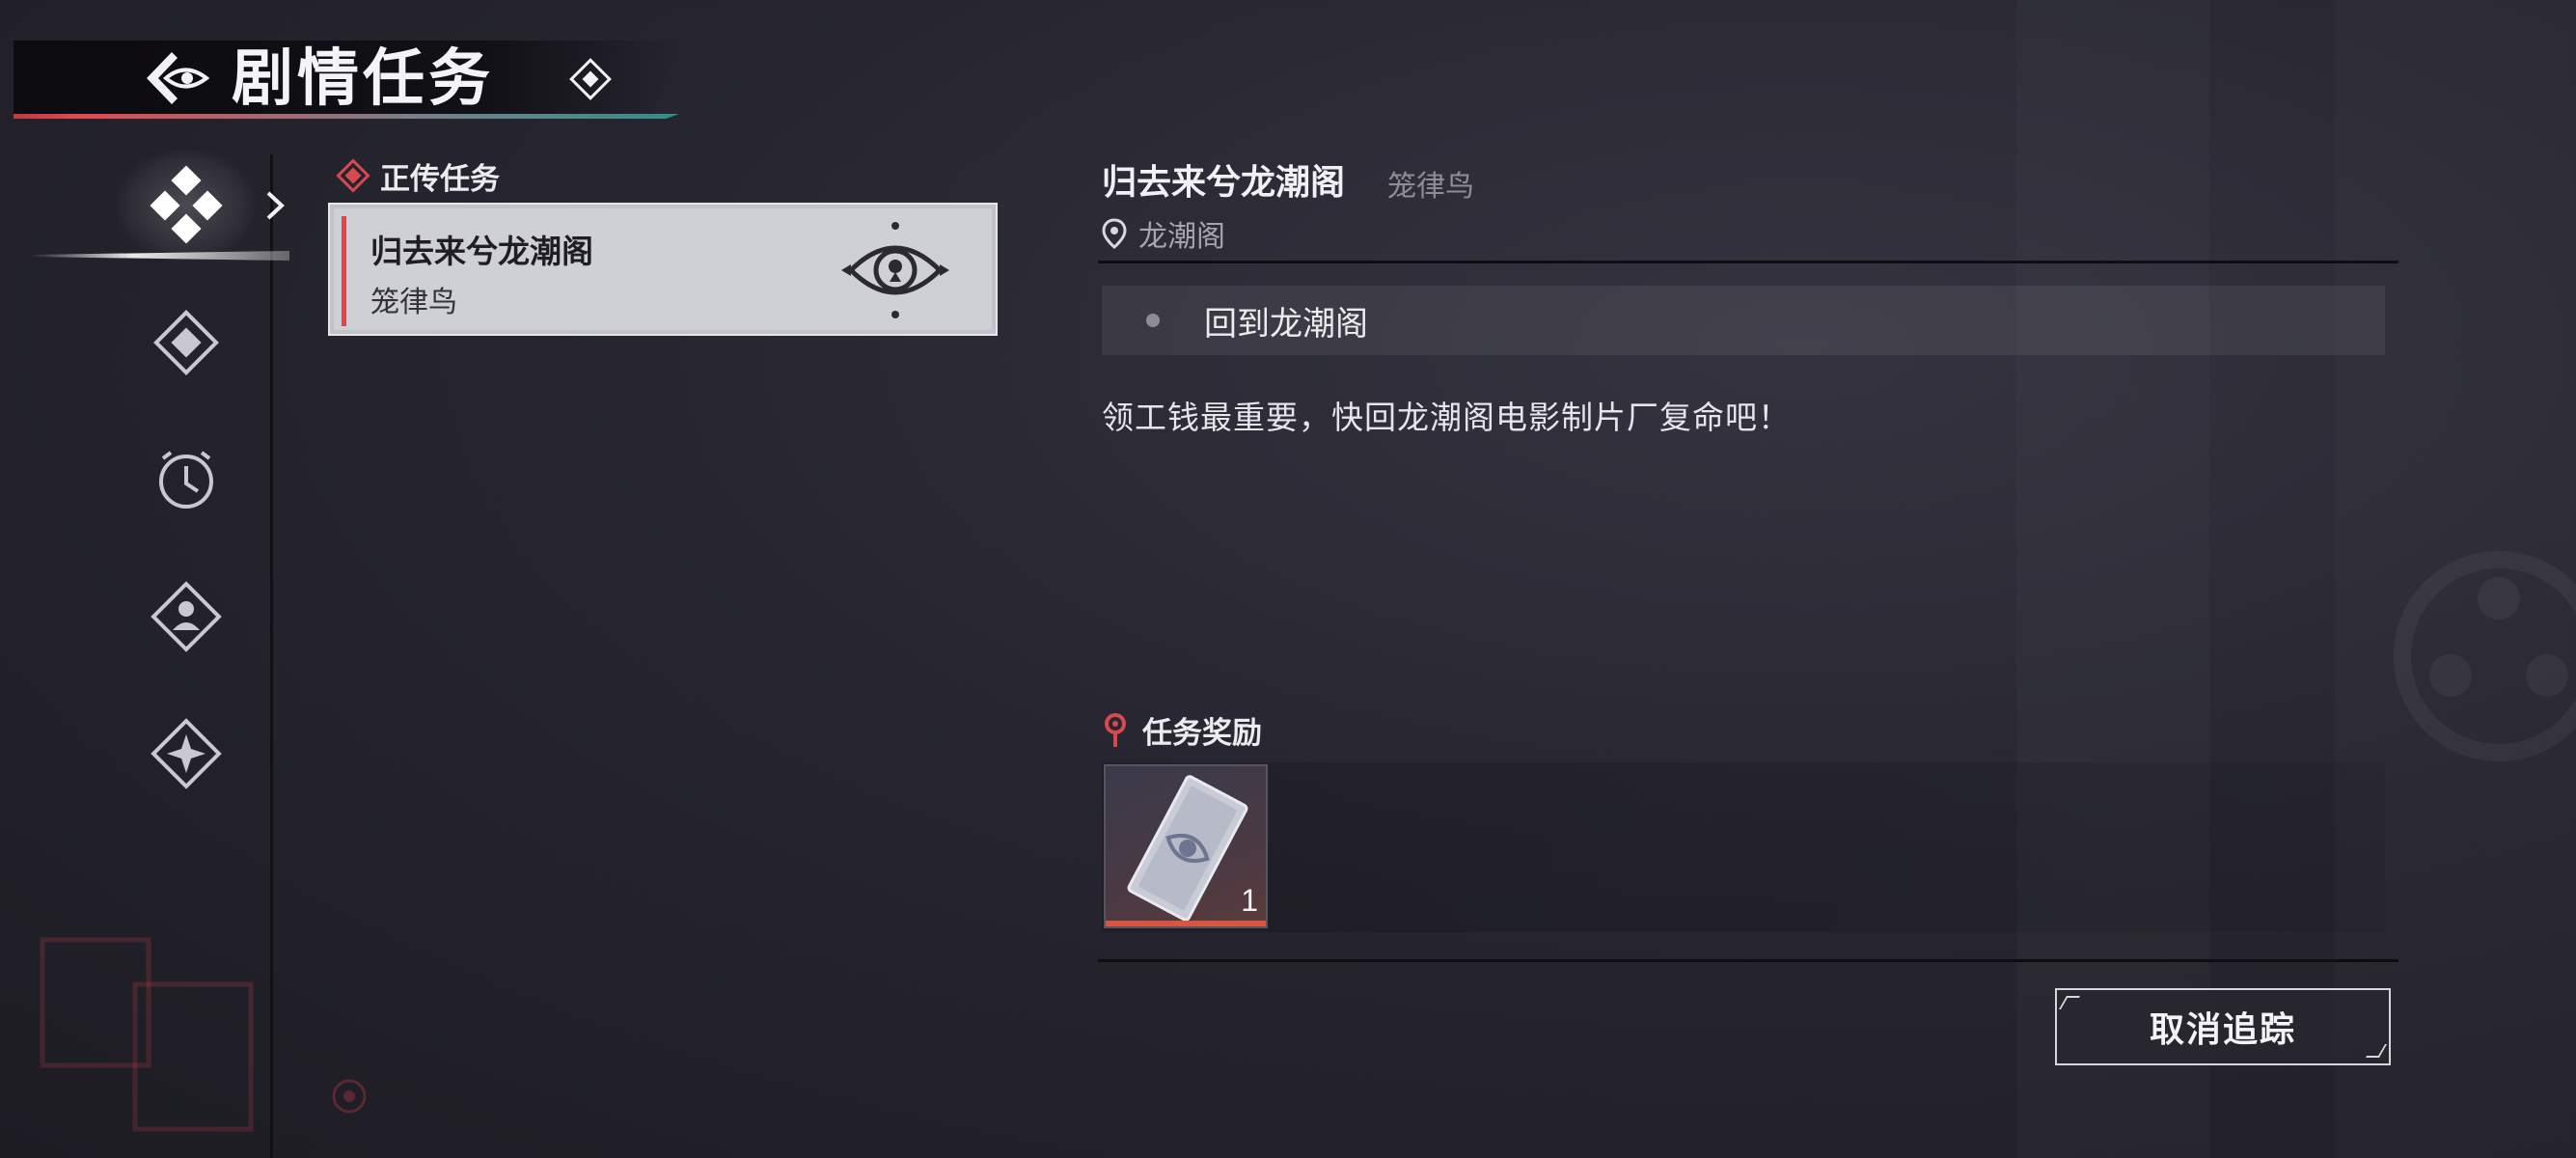 This screenshot has width=2576, height=1158. I want to click on location-pin-icon, so click(1115, 233).